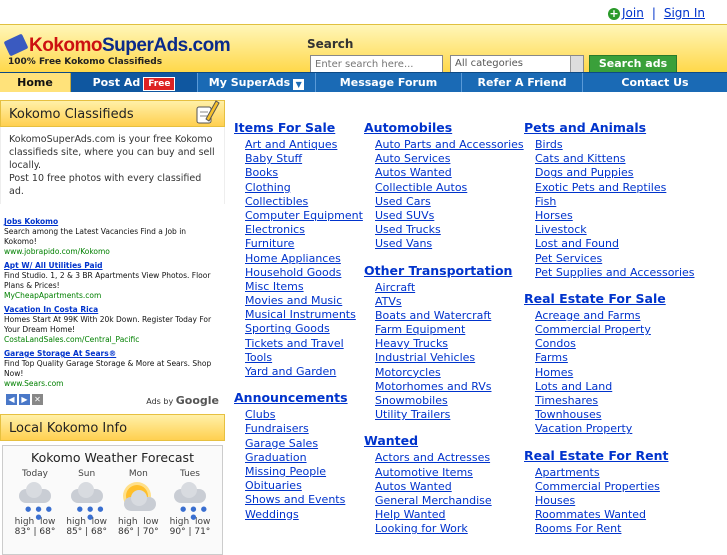  I want to click on category-heading: Real Estate For Sale, so click(609, 300).